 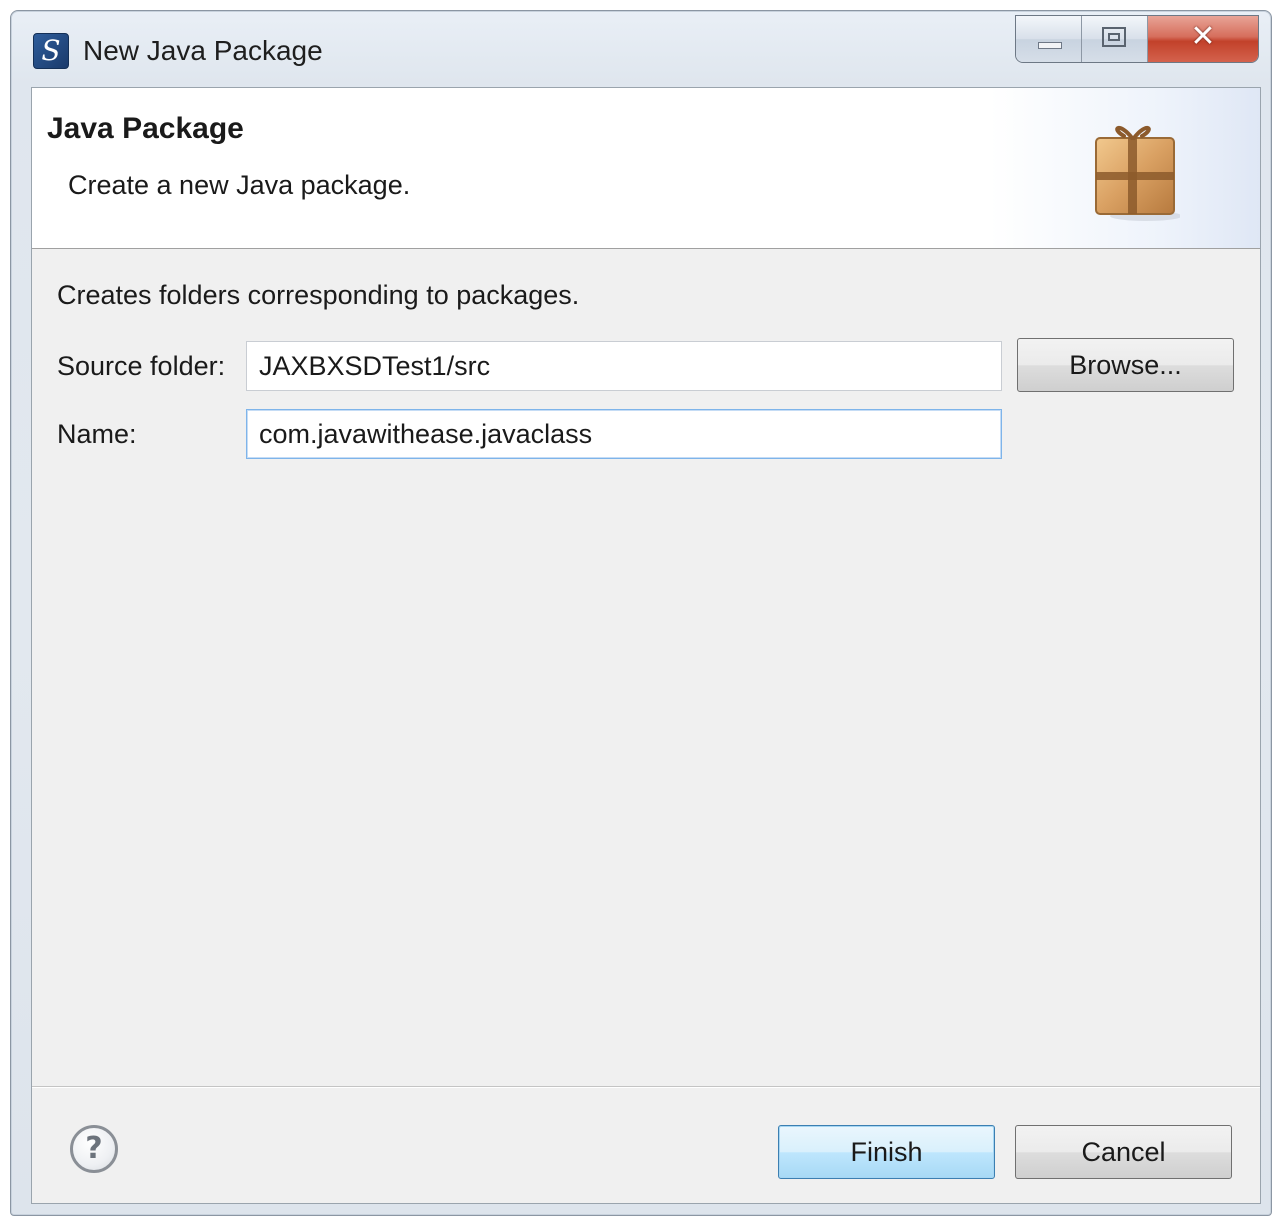 I want to click on finish-button: Finish, so click(x=886, y=1152).